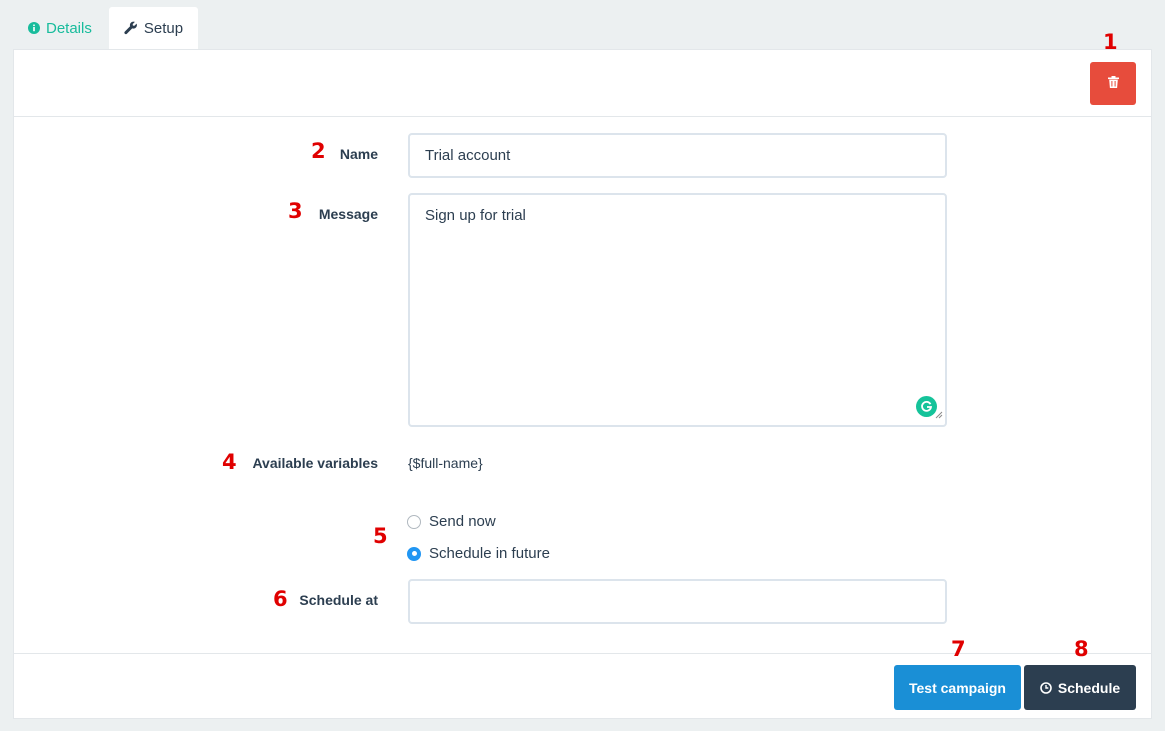 The image size is (1165, 731). Describe the element at coordinates (318, 151) in the screenshot. I see `annotation-2: 2` at that location.